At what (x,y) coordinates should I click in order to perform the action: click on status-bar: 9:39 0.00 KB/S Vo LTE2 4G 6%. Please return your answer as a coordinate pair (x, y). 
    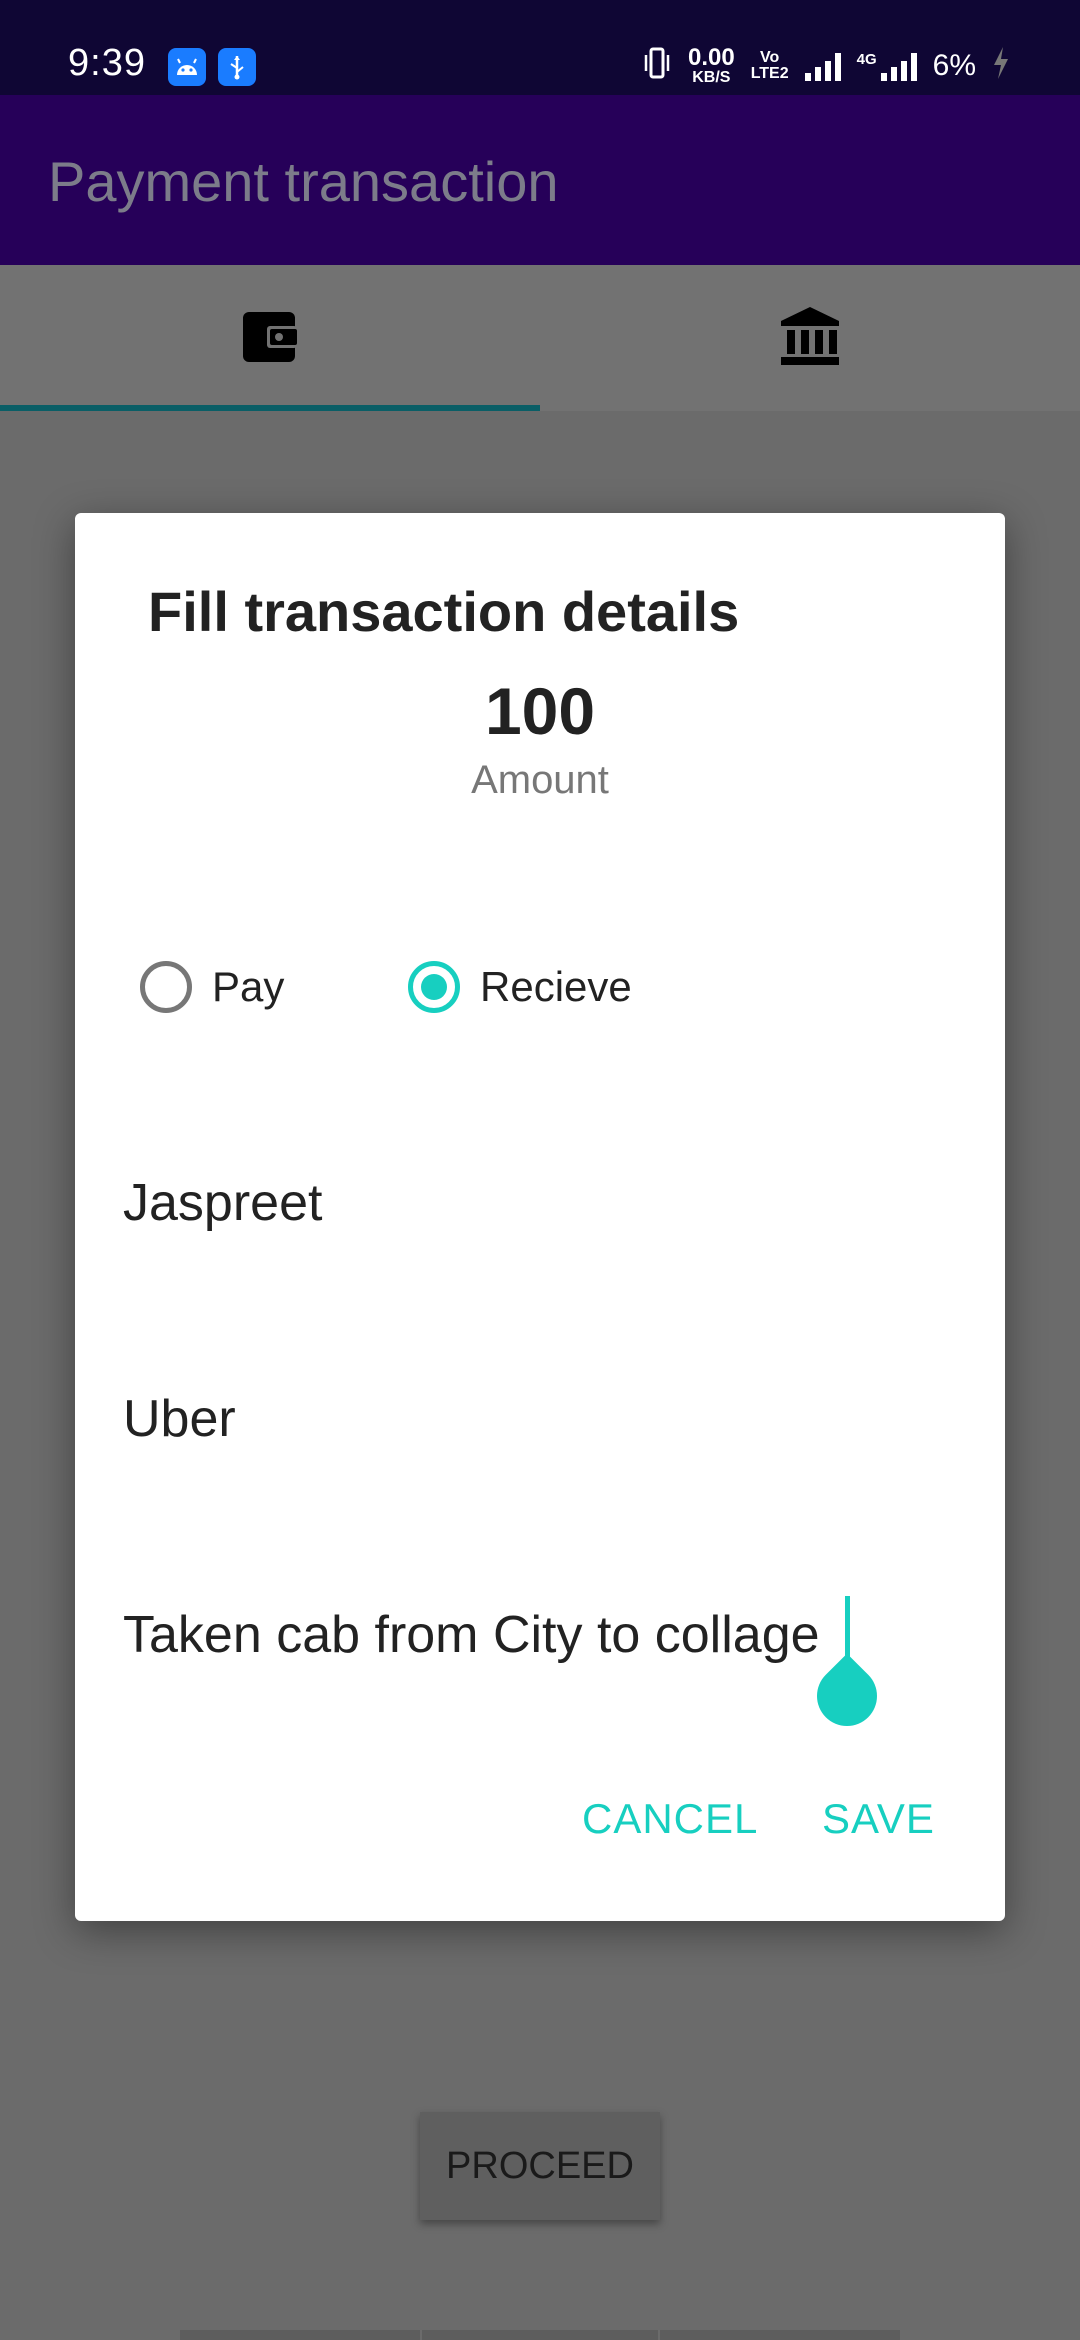
    Looking at the image, I should click on (540, 47).